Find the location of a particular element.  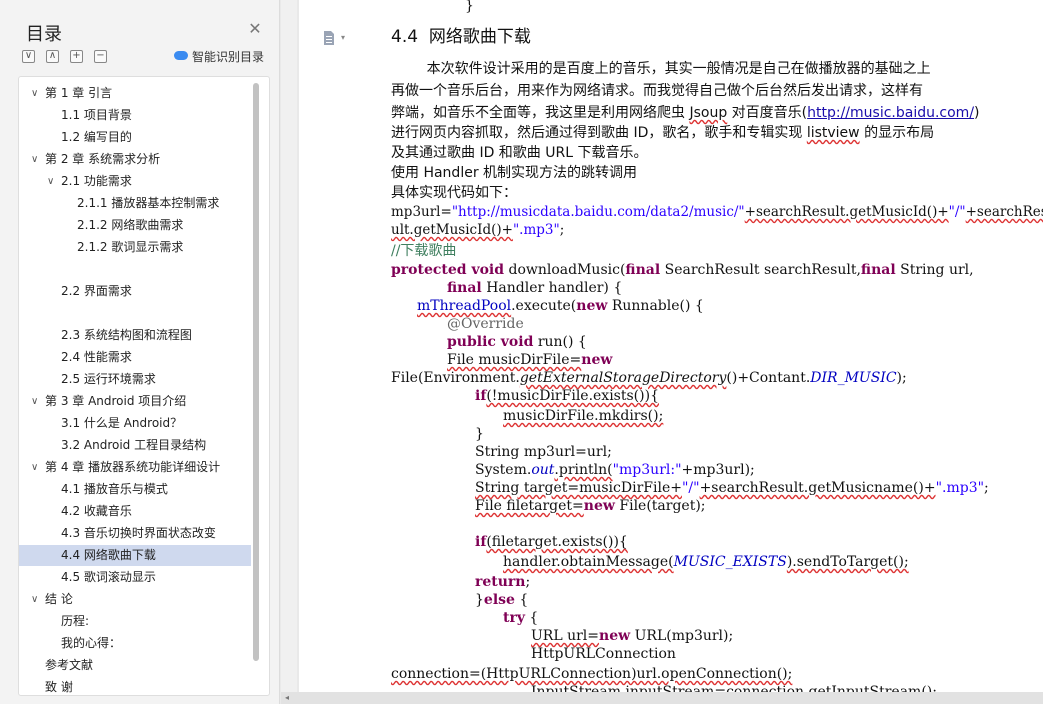

toc-item-4-1: 4.1 播放音乐与模式 is located at coordinates (135, 489).